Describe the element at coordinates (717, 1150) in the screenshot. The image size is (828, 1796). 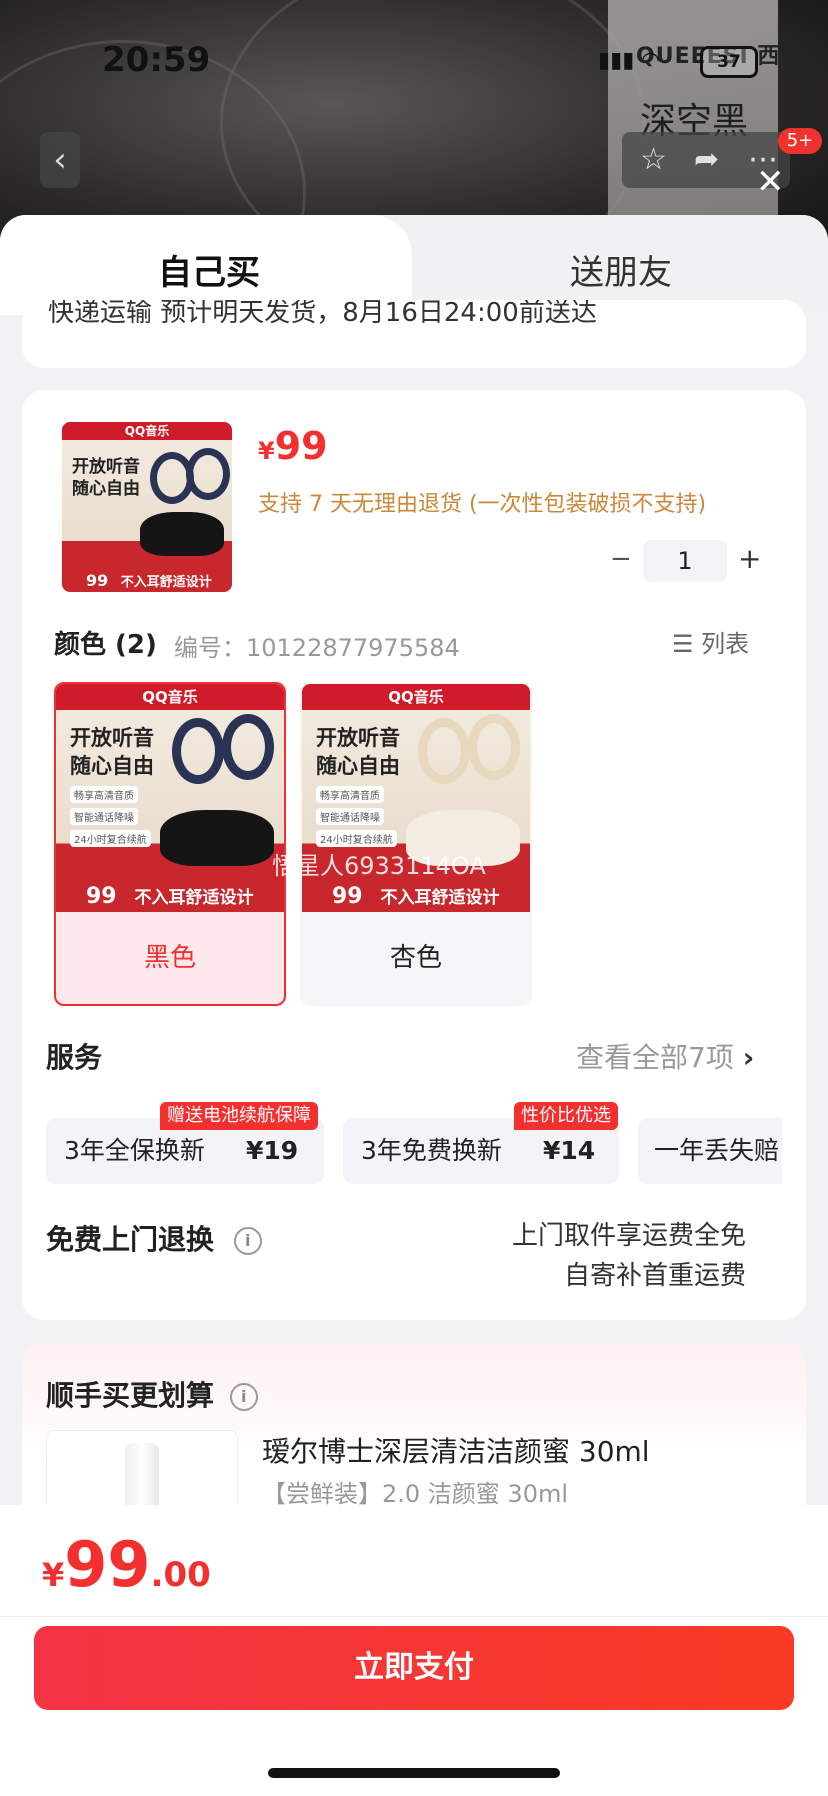
I see `service-name: 一年丢失赔` at that location.